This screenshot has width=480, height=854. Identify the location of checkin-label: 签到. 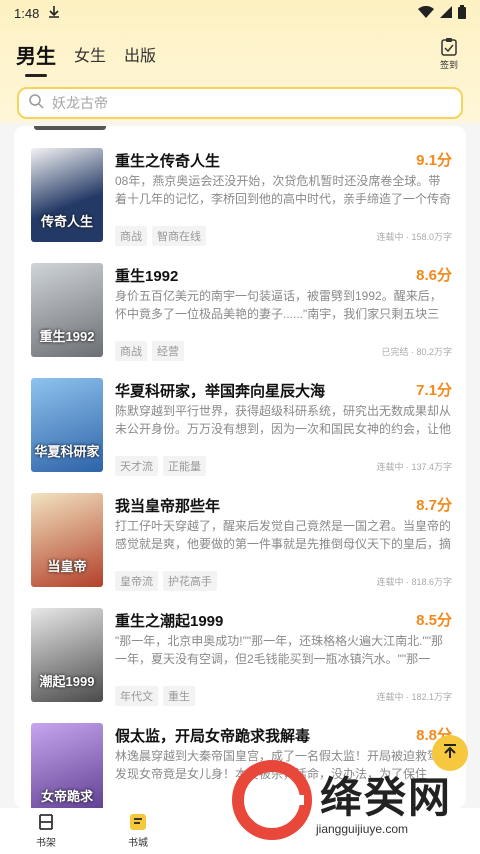
(448, 65).